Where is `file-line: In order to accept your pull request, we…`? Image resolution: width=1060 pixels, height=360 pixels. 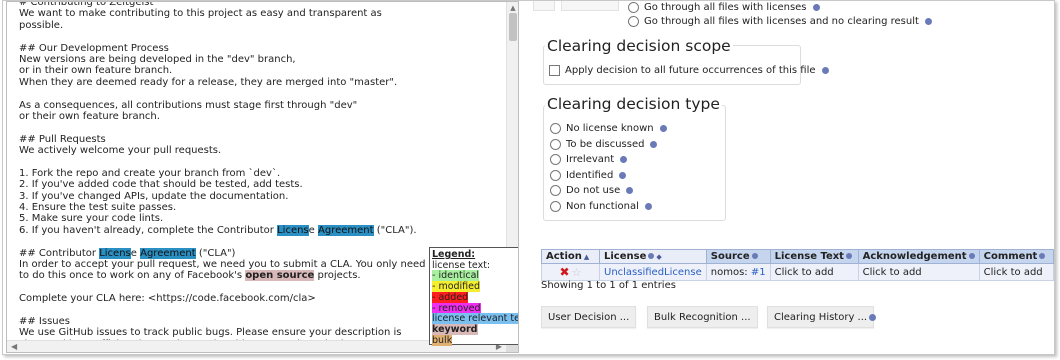
file-line: In order to accept your pull request, we… is located at coordinates (259, 264).